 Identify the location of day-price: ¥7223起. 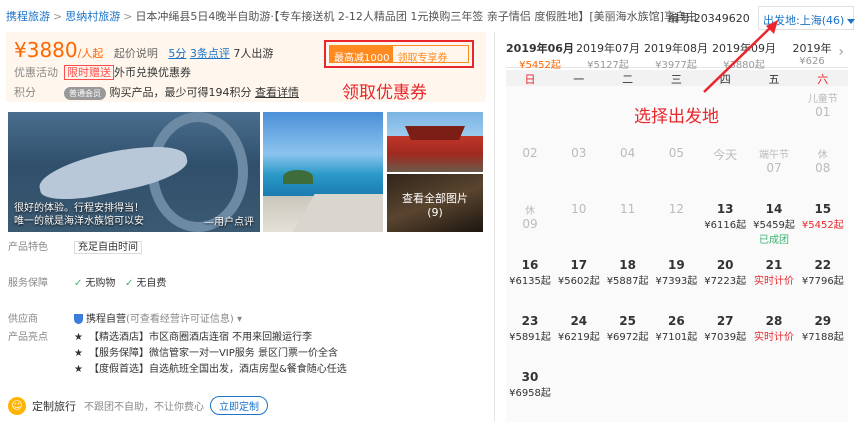
(725, 281).